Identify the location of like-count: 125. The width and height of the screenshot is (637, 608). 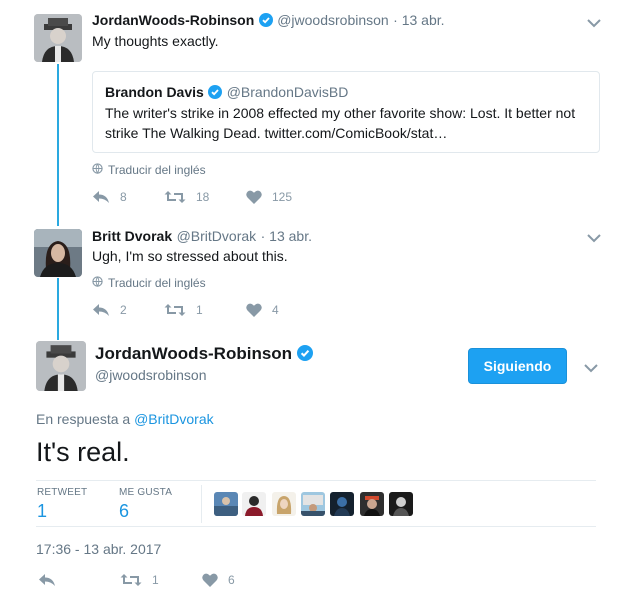
(282, 197).